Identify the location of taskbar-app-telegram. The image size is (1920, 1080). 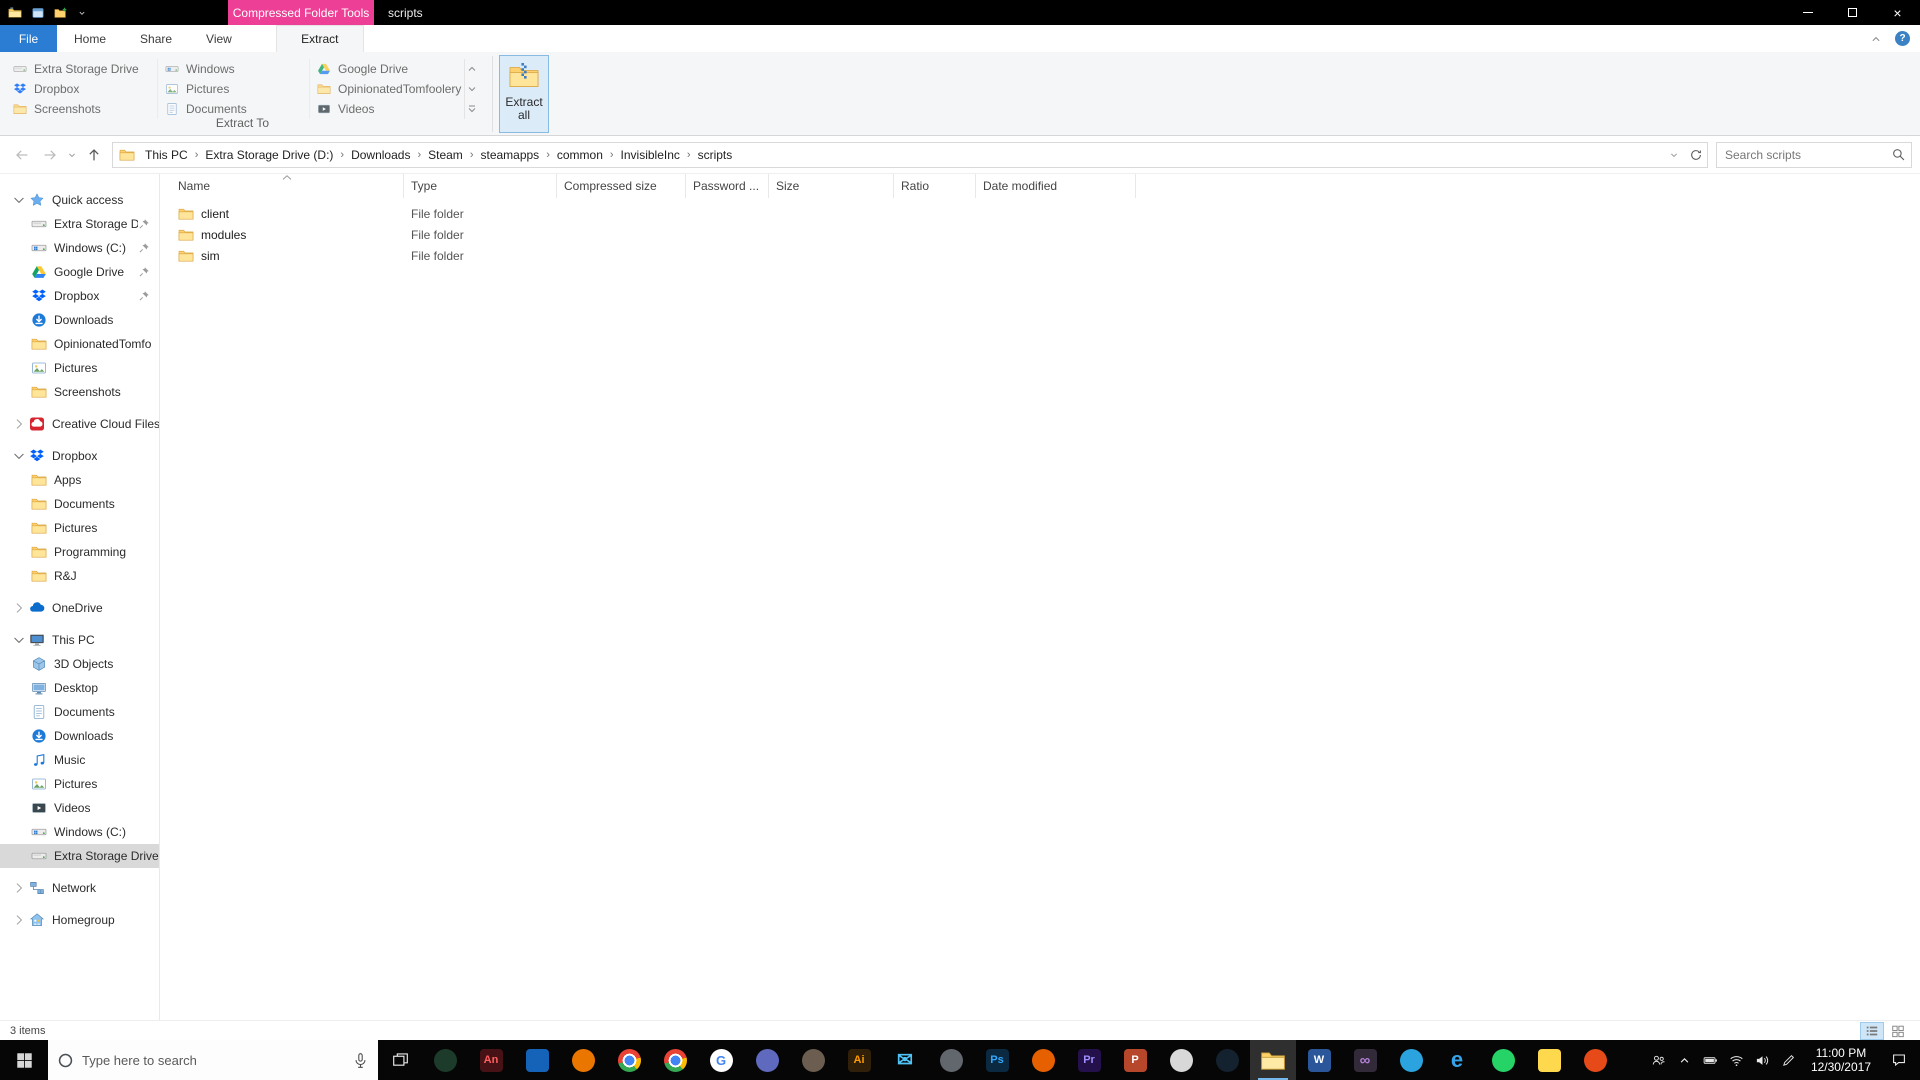
(1411, 1060).